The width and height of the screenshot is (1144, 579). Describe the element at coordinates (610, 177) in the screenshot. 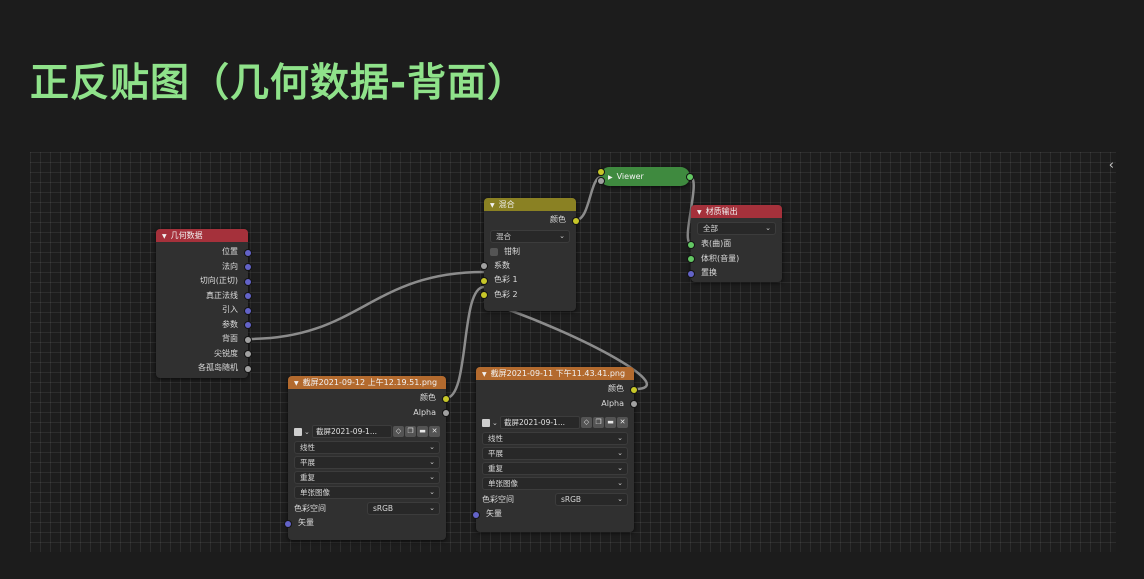

I see `expand-icon: ▶` at that location.